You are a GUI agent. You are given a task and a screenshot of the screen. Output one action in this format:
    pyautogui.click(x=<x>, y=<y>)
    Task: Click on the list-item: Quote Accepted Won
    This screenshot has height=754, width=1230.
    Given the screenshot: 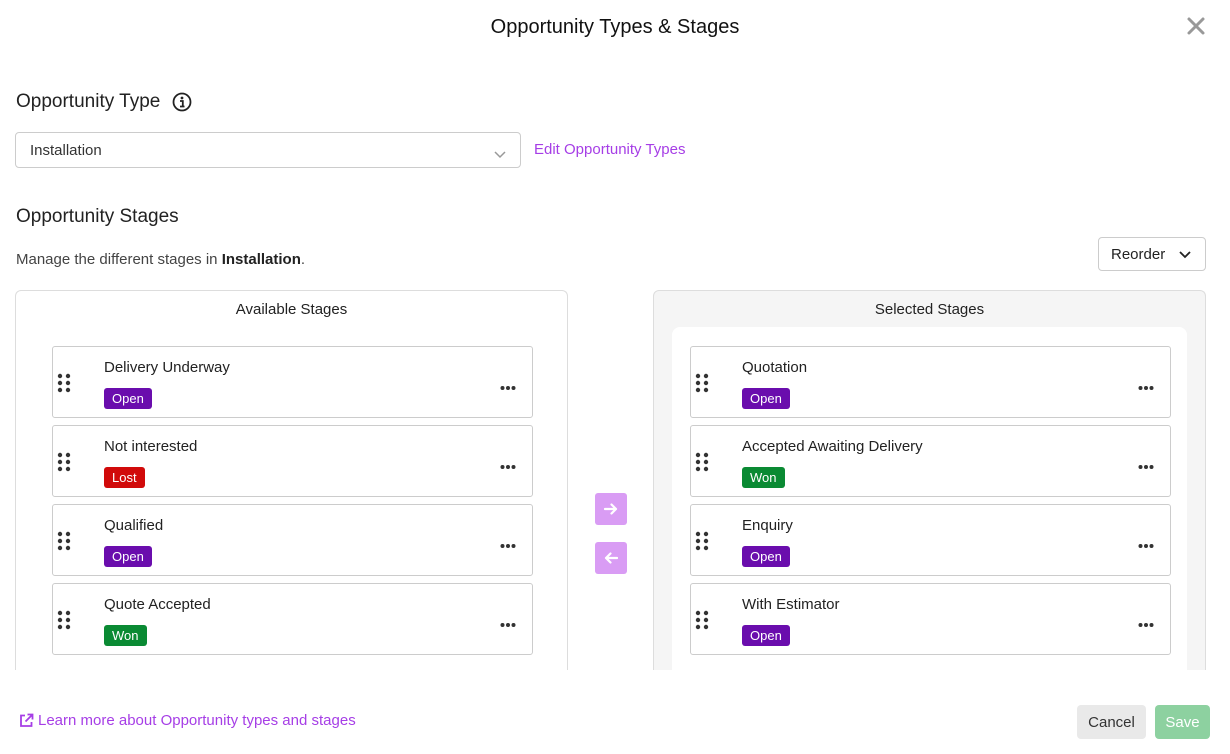 What is the action you would take?
    pyautogui.click(x=292, y=619)
    